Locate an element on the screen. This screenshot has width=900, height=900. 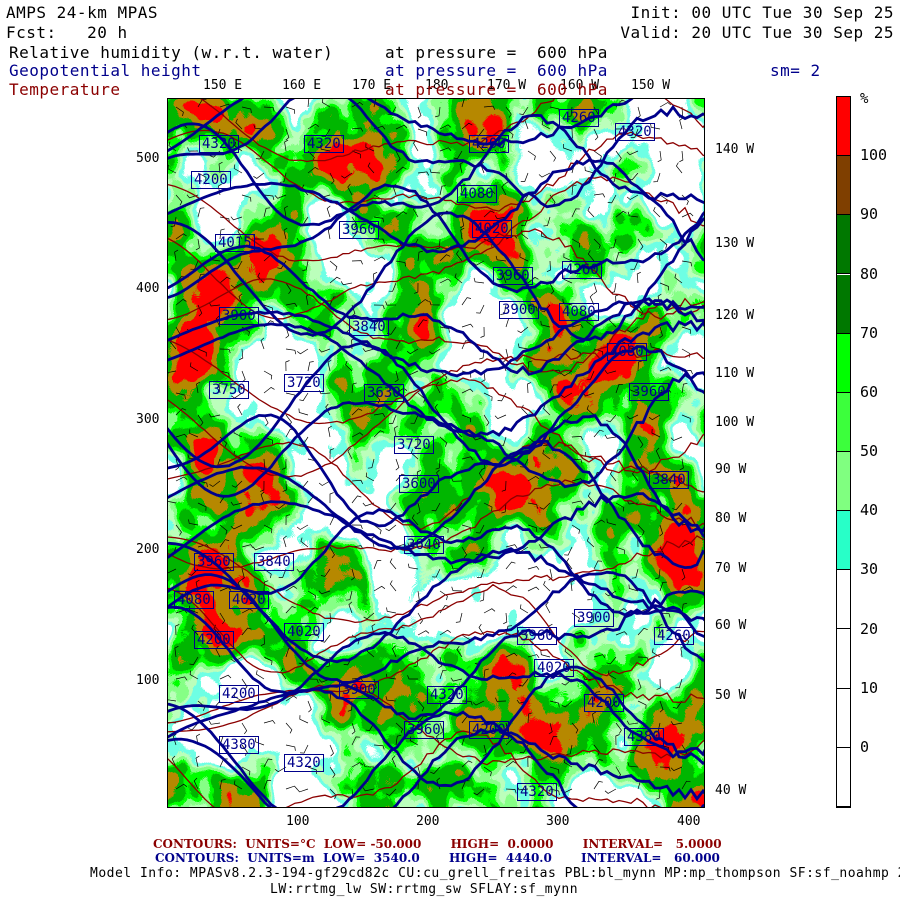
colorbar-label: 70 is located at coordinates (869, 332).